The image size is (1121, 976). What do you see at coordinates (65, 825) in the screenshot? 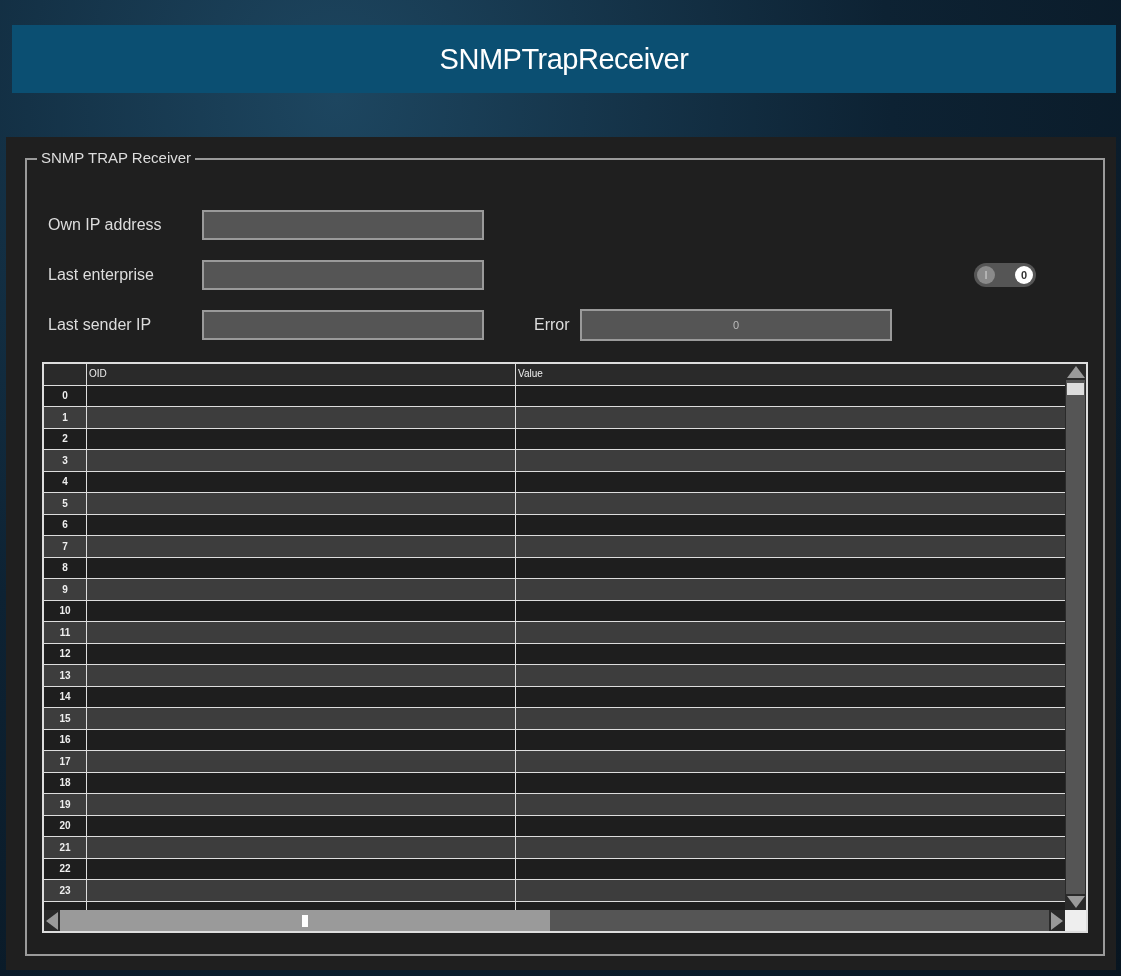
I see `row-number: 20` at bounding box center [65, 825].